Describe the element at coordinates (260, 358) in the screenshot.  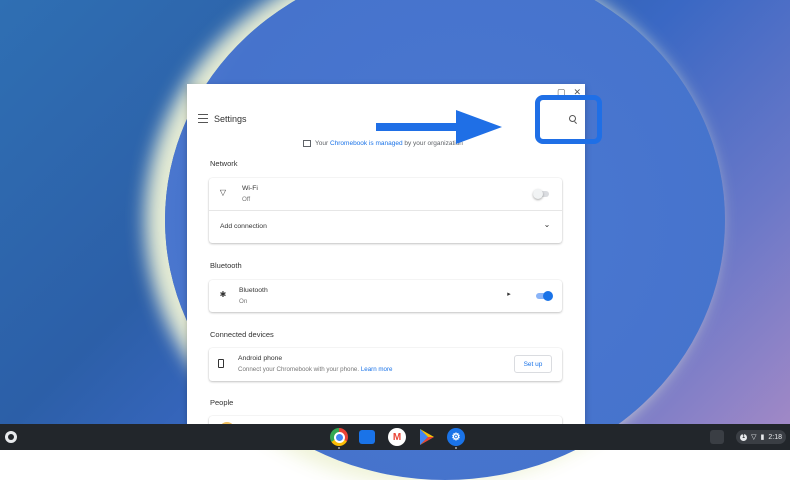
I see `android-phone-label: Android phone` at that location.